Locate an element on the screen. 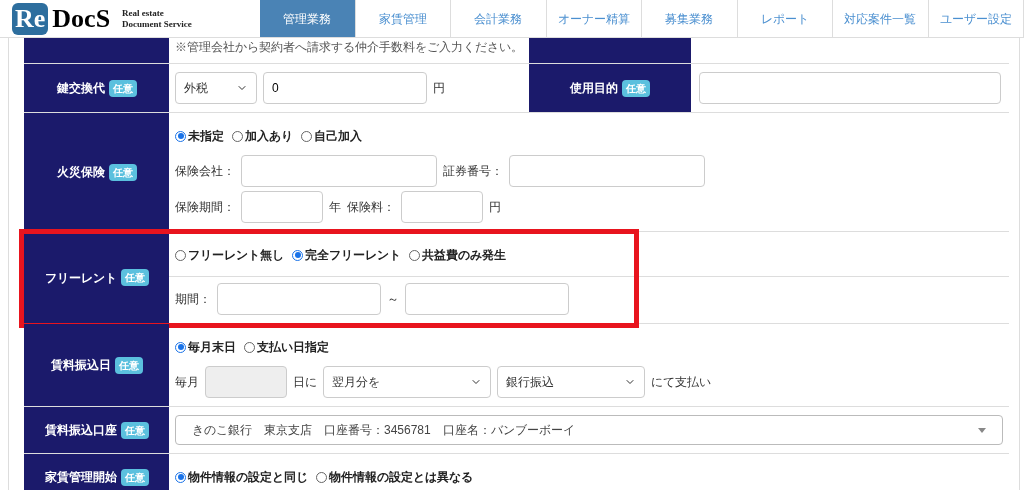 This screenshot has width=1024, height=490. row-label: フリーレント is located at coordinates (80, 278).